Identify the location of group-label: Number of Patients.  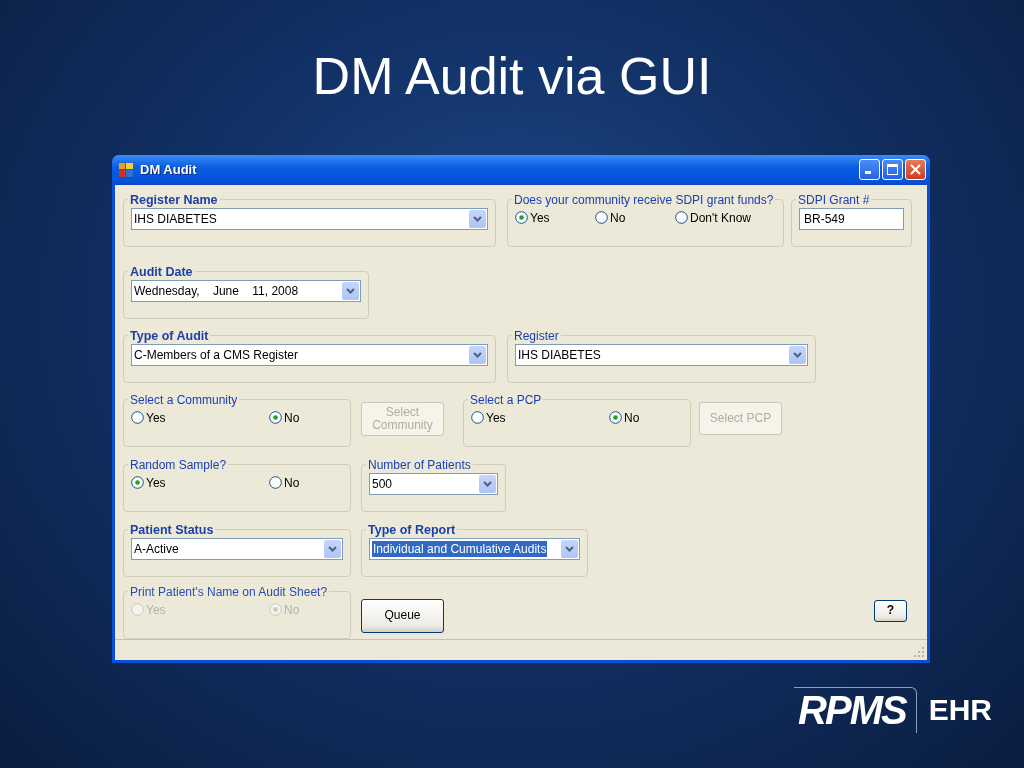
(419, 464).